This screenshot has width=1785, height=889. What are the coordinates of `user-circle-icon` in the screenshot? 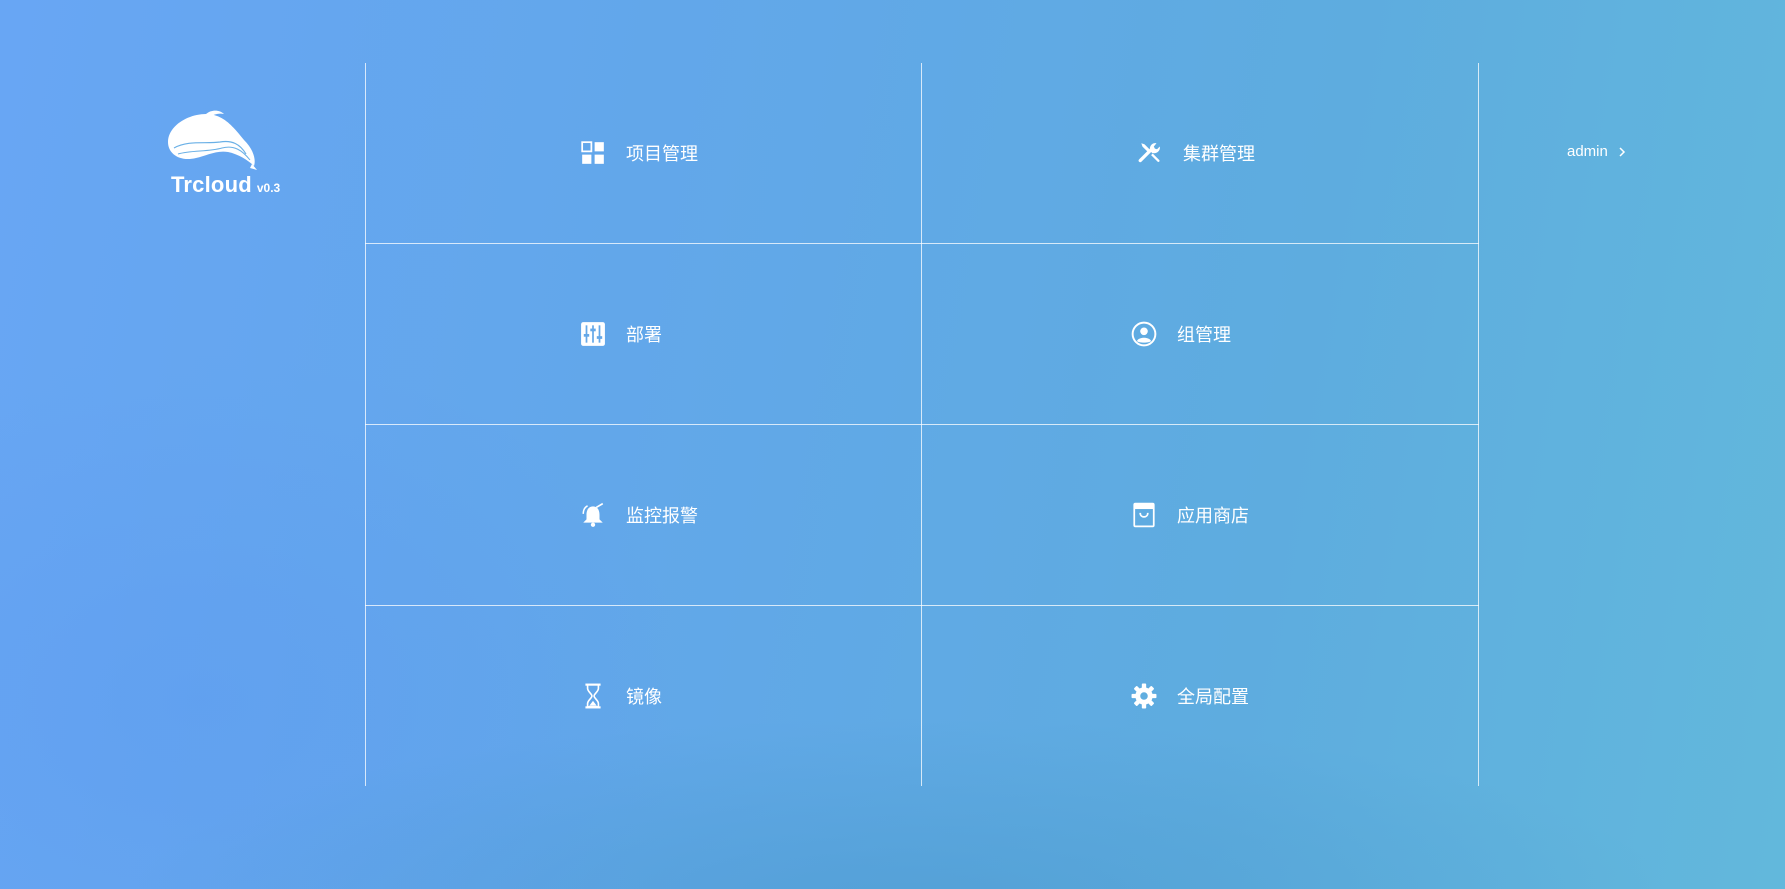 It's located at (1144, 334).